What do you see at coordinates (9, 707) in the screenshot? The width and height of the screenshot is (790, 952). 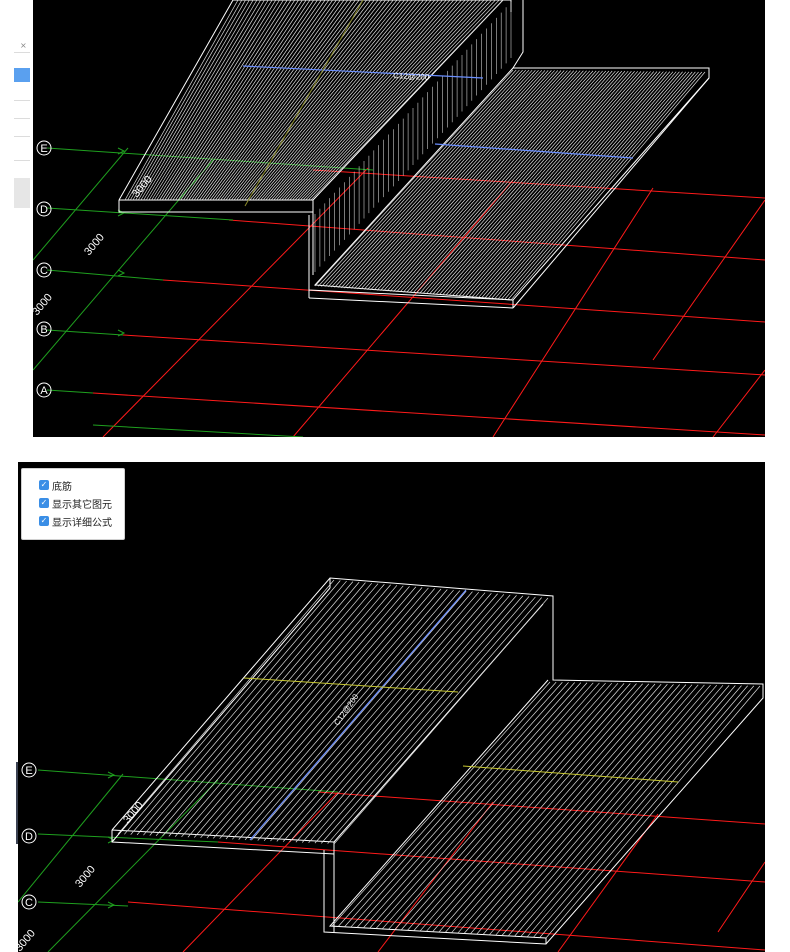 I see `left-side-panel-bottom` at bounding box center [9, 707].